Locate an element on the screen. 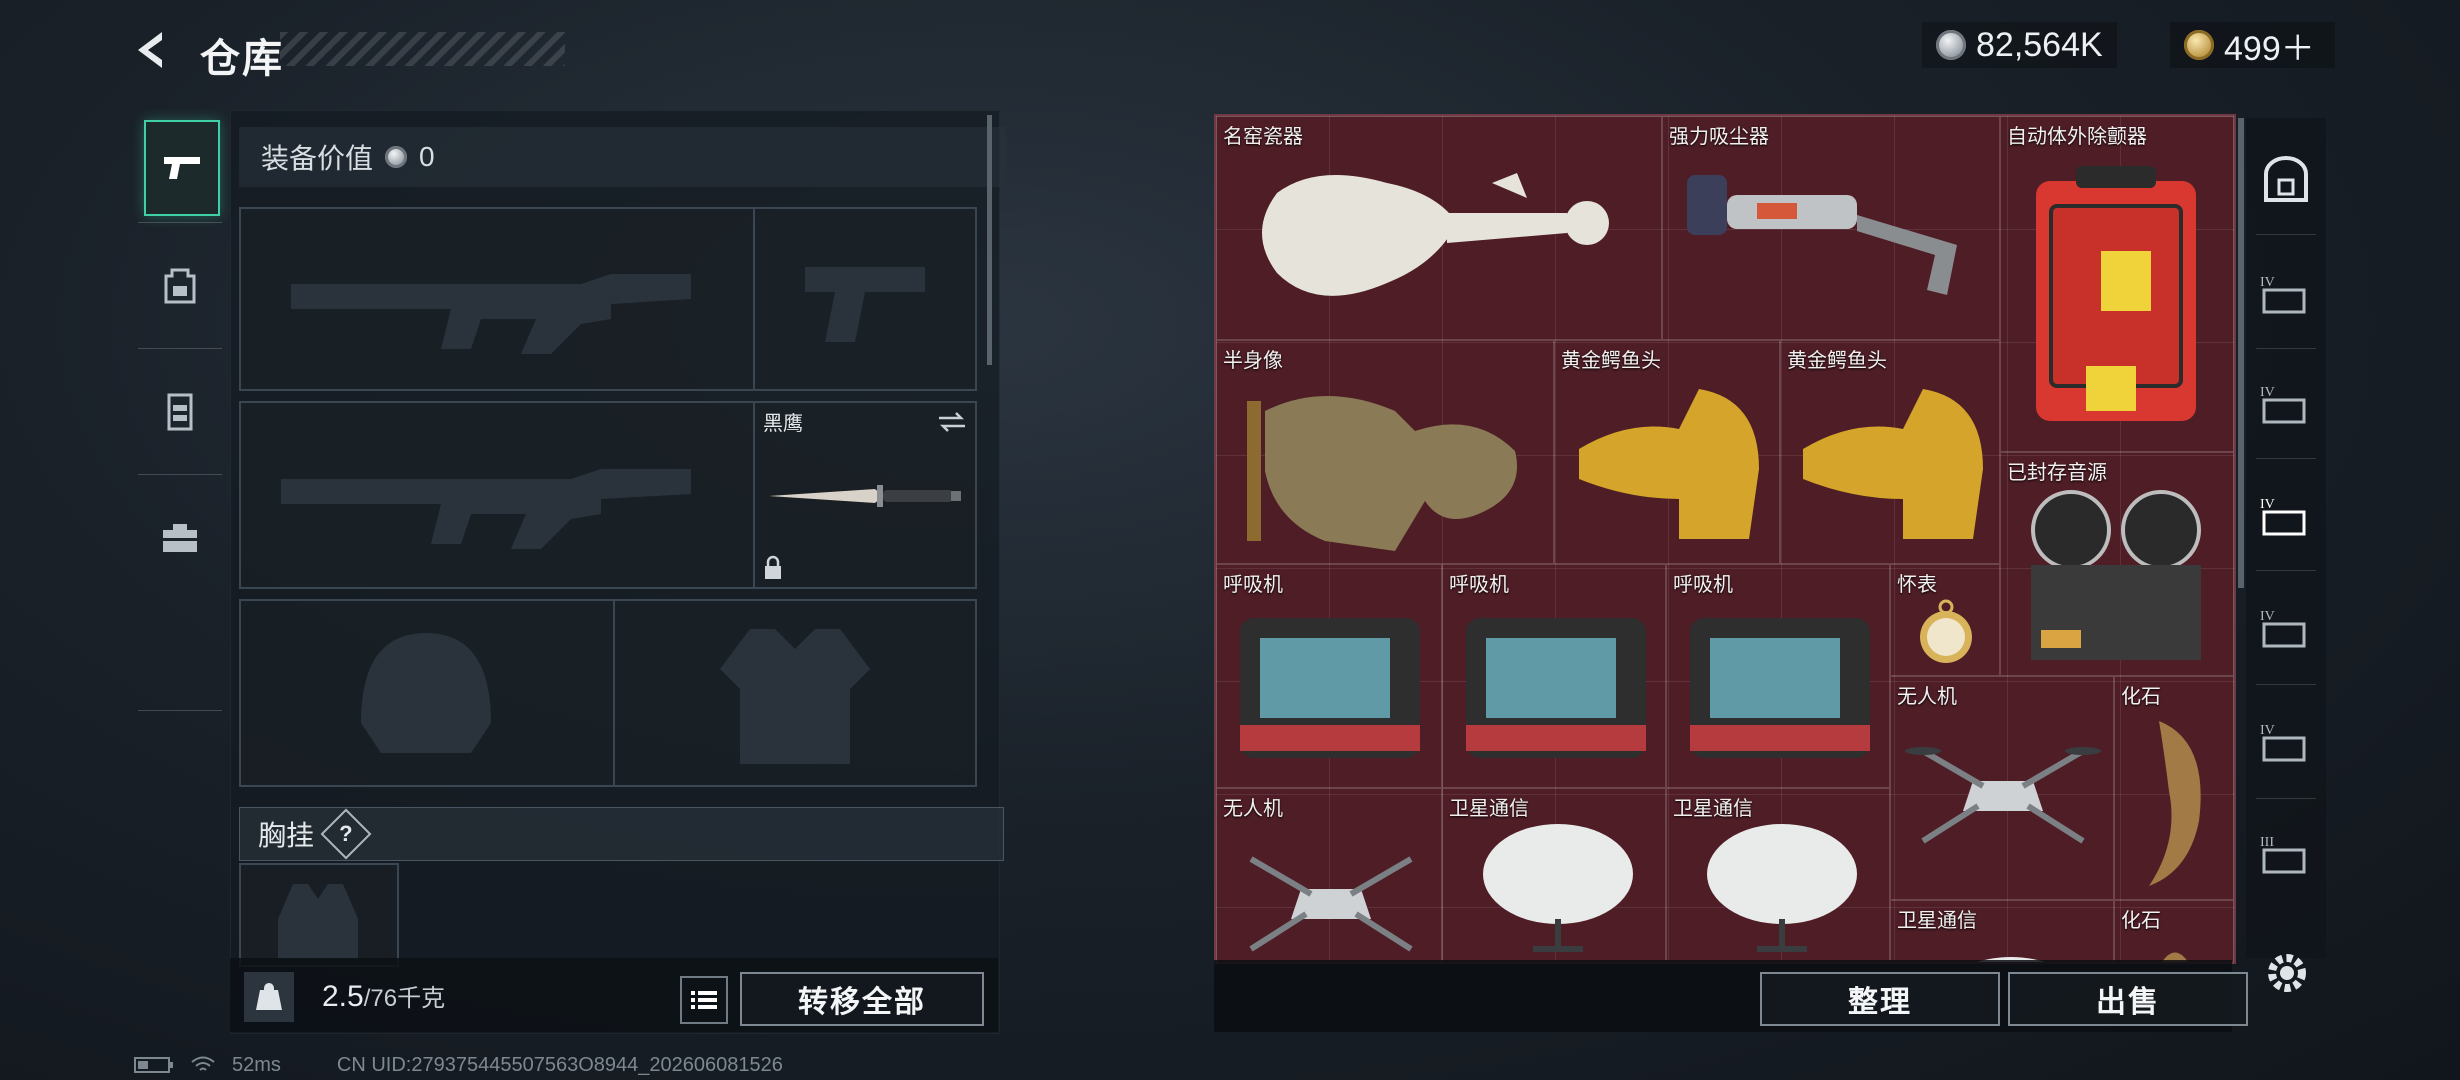 This screenshot has height=1080, width=2460. ventilator-icon is located at coordinates (1330, 688).